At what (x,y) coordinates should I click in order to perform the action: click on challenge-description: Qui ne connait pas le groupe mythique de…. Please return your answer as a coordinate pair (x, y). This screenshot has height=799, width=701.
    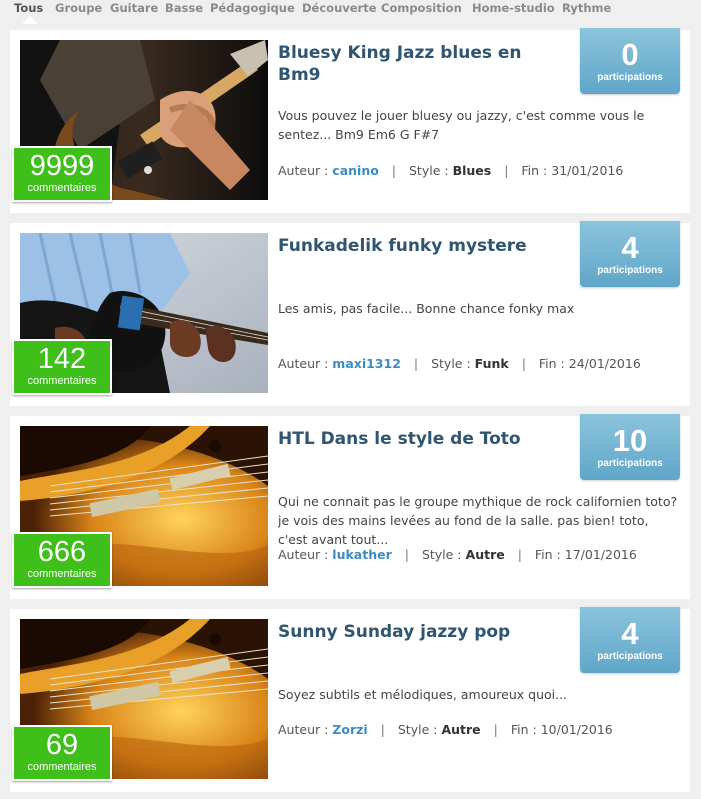
    Looking at the image, I should click on (478, 520).